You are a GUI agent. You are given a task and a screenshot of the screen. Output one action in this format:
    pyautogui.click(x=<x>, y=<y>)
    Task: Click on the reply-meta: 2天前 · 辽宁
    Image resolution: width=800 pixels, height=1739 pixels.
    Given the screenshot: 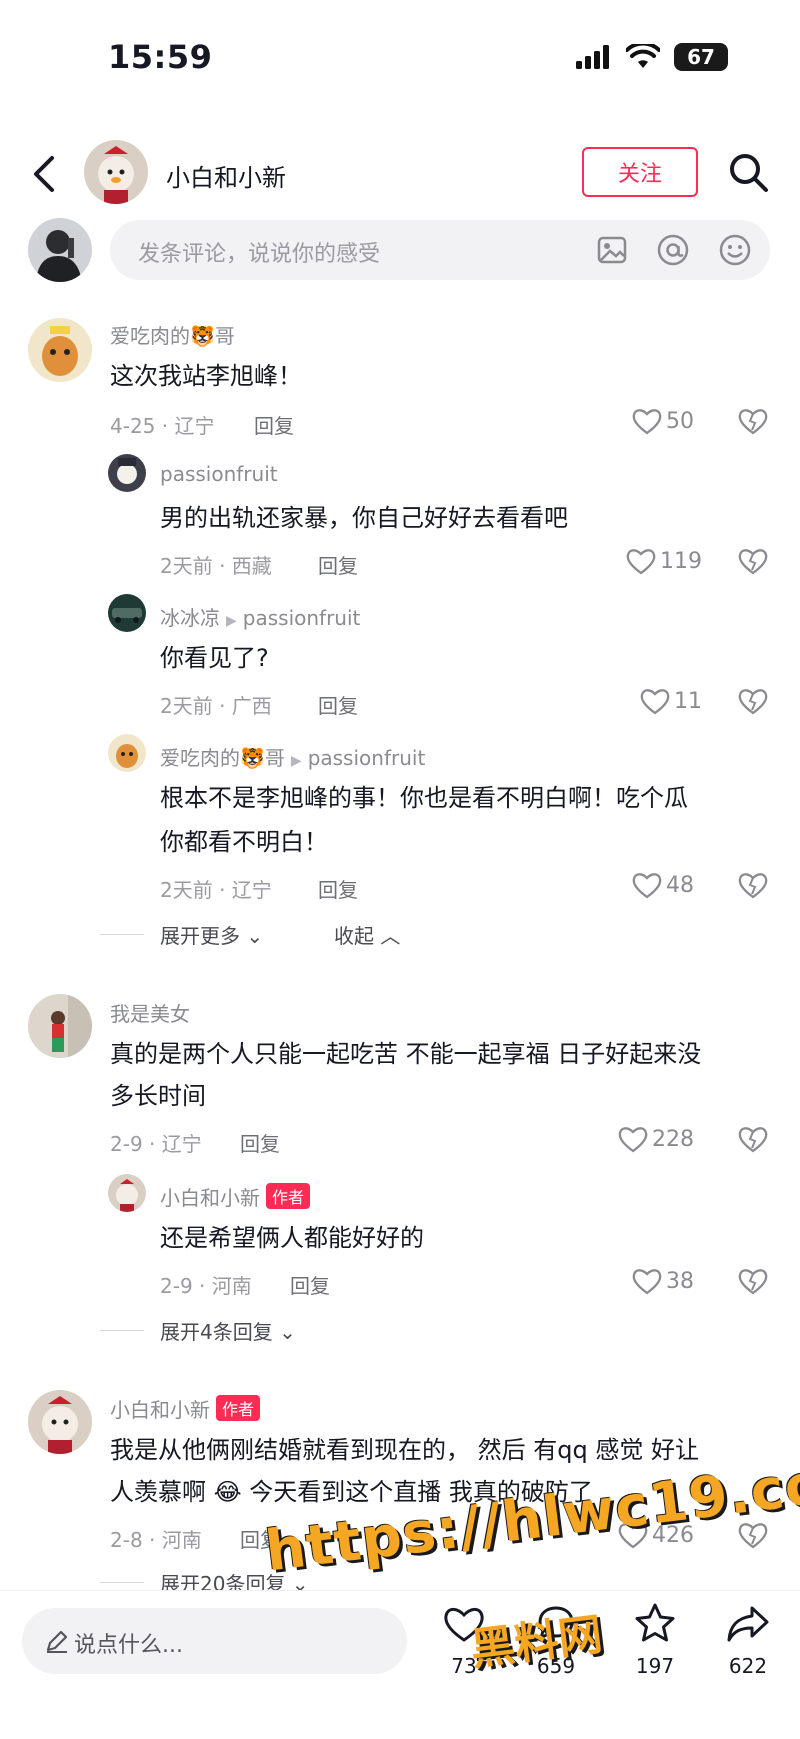 What is the action you would take?
    pyautogui.click(x=216, y=890)
    